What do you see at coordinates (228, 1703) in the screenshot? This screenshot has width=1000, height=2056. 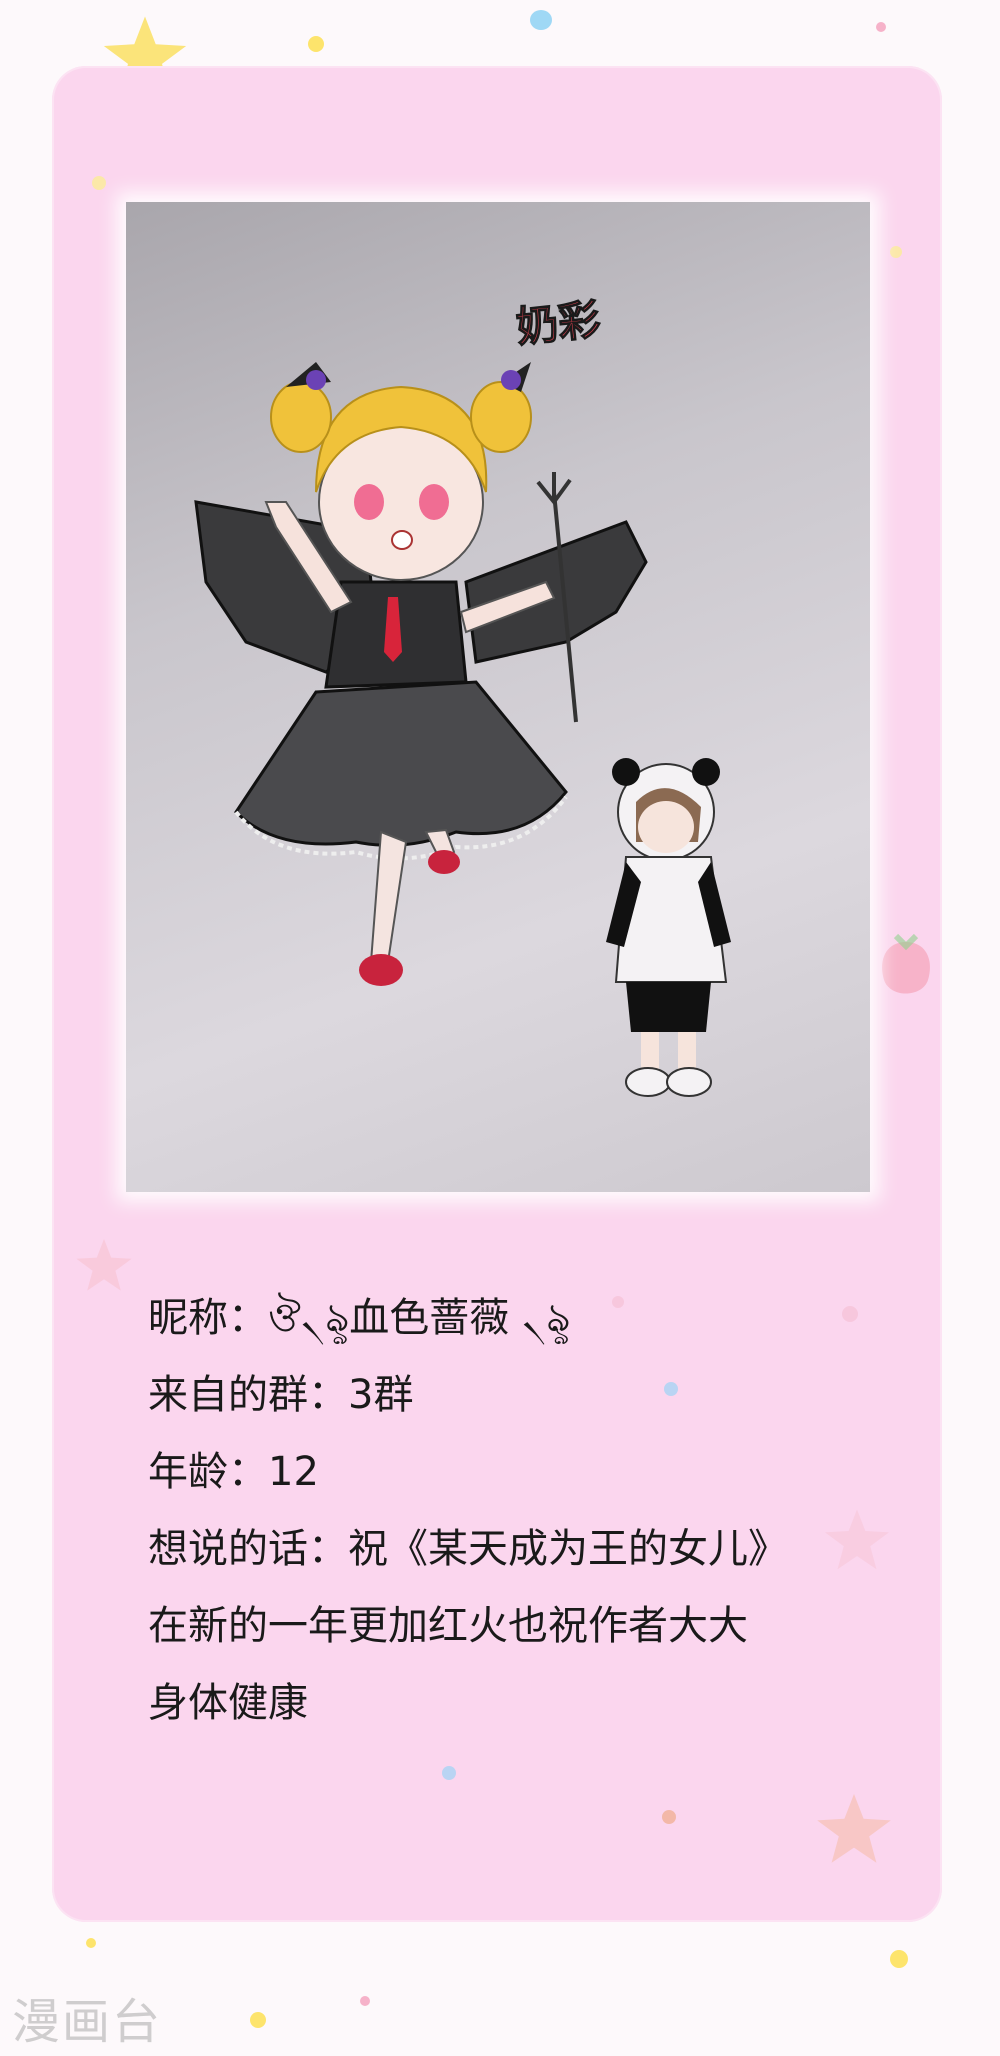 I see `message-line-3: 身体健康` at bounding box center [228, 1703].